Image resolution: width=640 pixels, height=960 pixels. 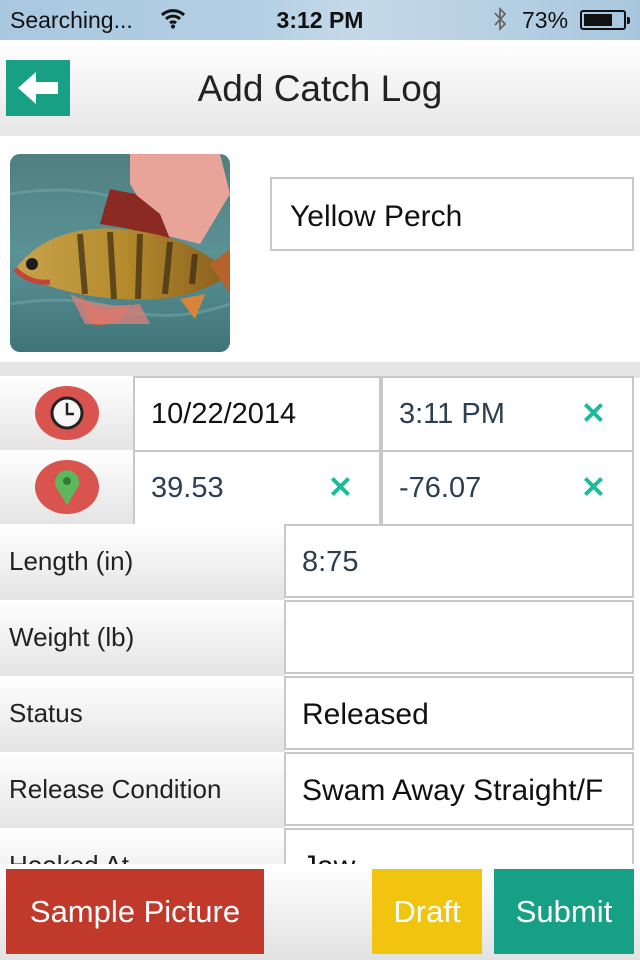 What do you see at coordinates (224, 413) in the screenshot?
I see `date-value: 10/22/2014` at bounding box center [224, 413].